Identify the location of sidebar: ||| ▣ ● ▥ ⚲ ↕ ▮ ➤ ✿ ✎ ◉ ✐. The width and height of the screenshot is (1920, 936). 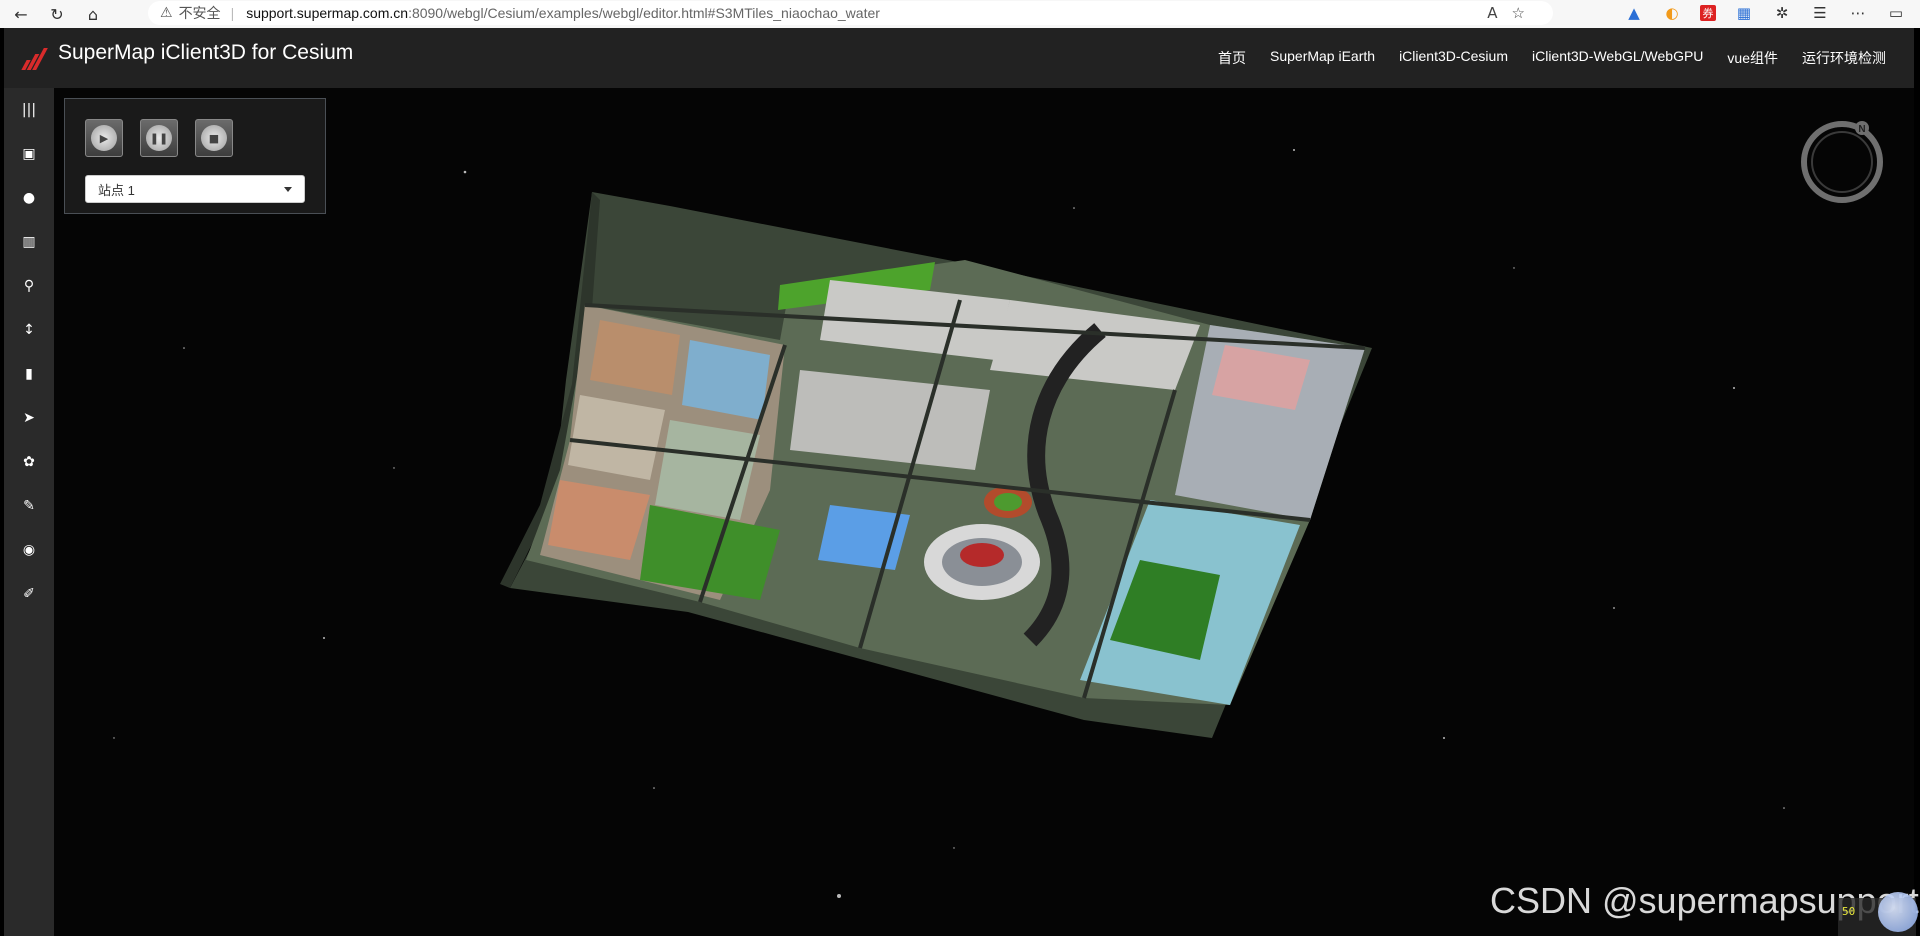
(29, 512).